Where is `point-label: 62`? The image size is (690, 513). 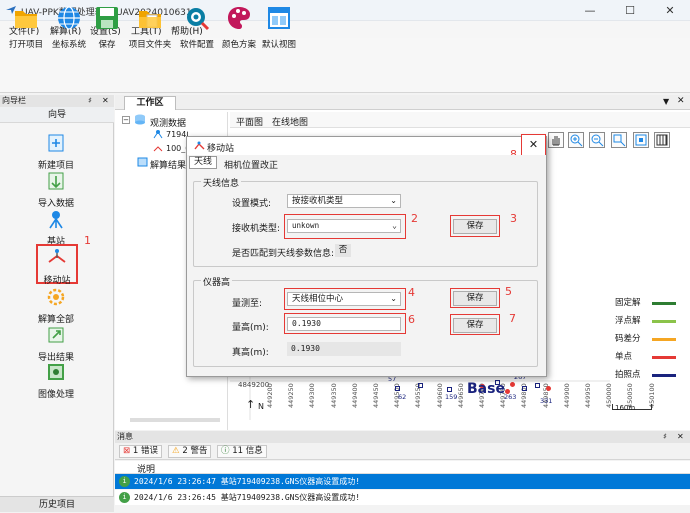
point-label: 62 is located at coordinates (402, 397).